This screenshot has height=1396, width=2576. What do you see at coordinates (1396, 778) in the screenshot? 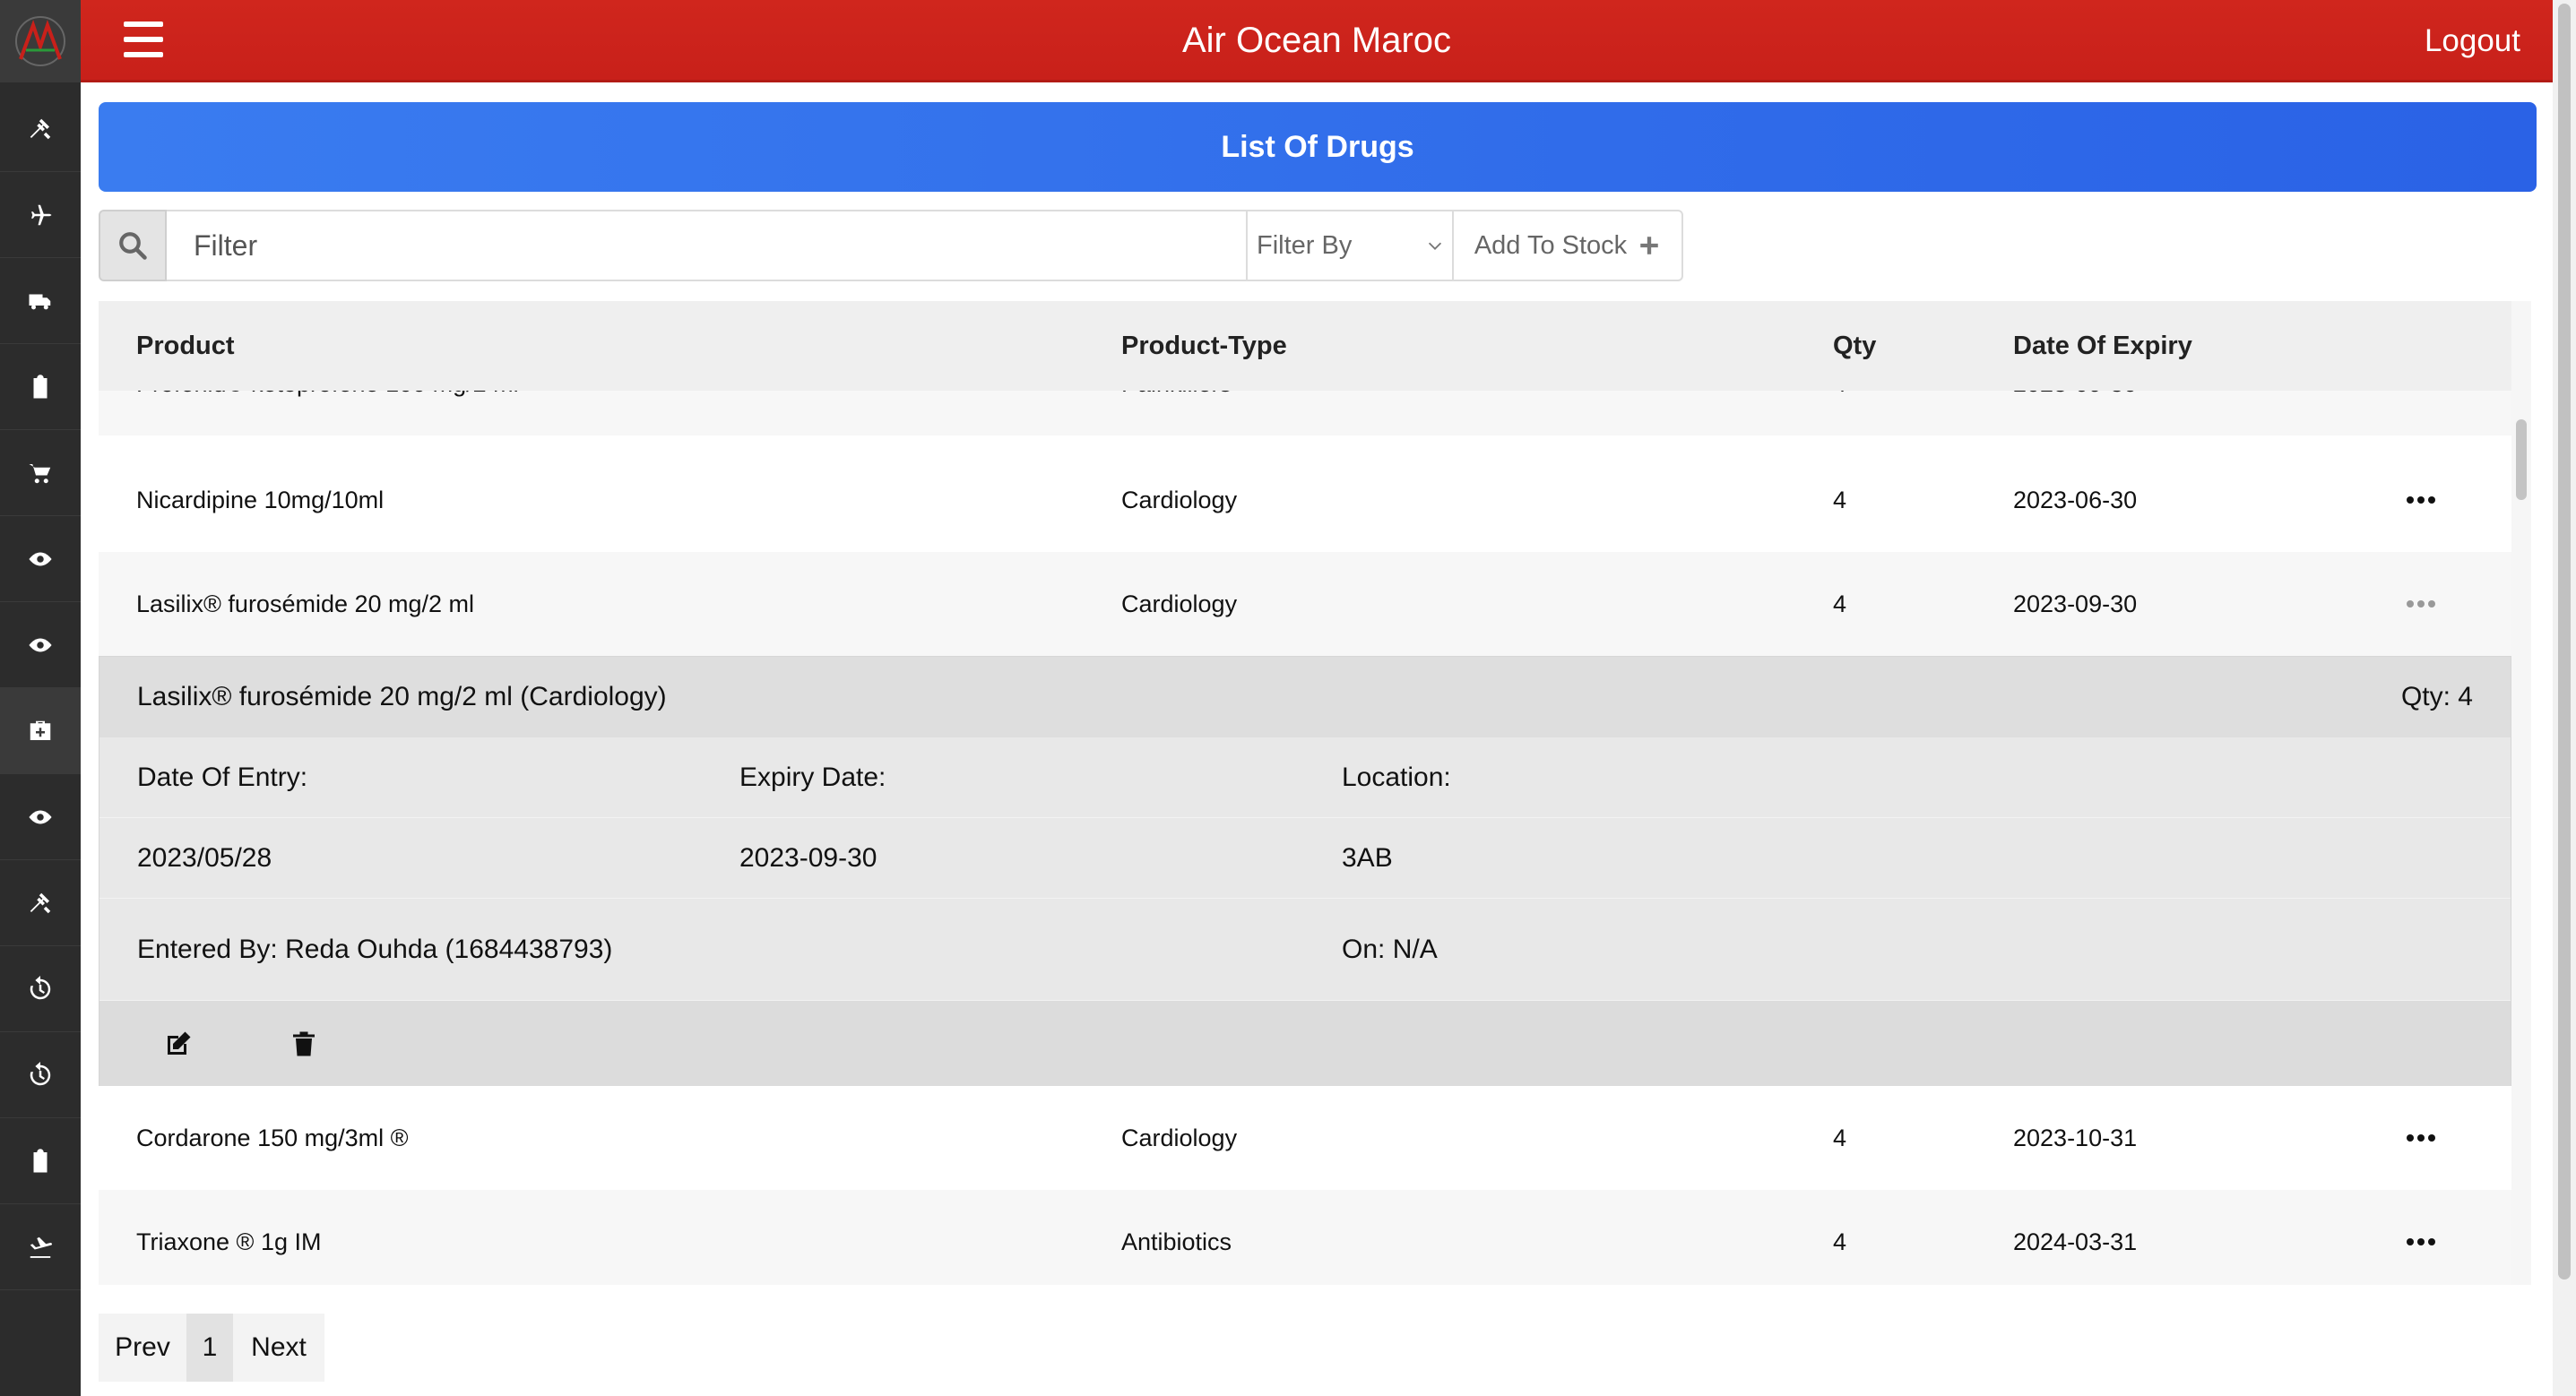
I see `location-label: Location:` at bounding box center [1396, 778].